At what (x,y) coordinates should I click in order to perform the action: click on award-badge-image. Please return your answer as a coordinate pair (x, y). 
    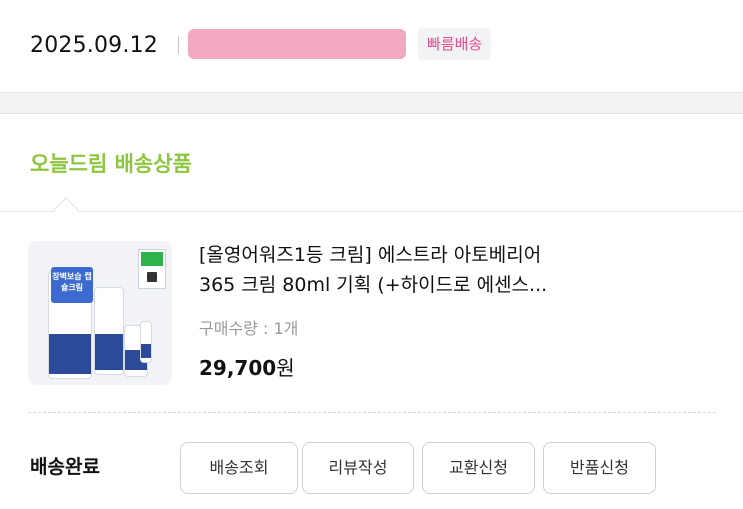
    Looking at the image, I should click on (152, 269).